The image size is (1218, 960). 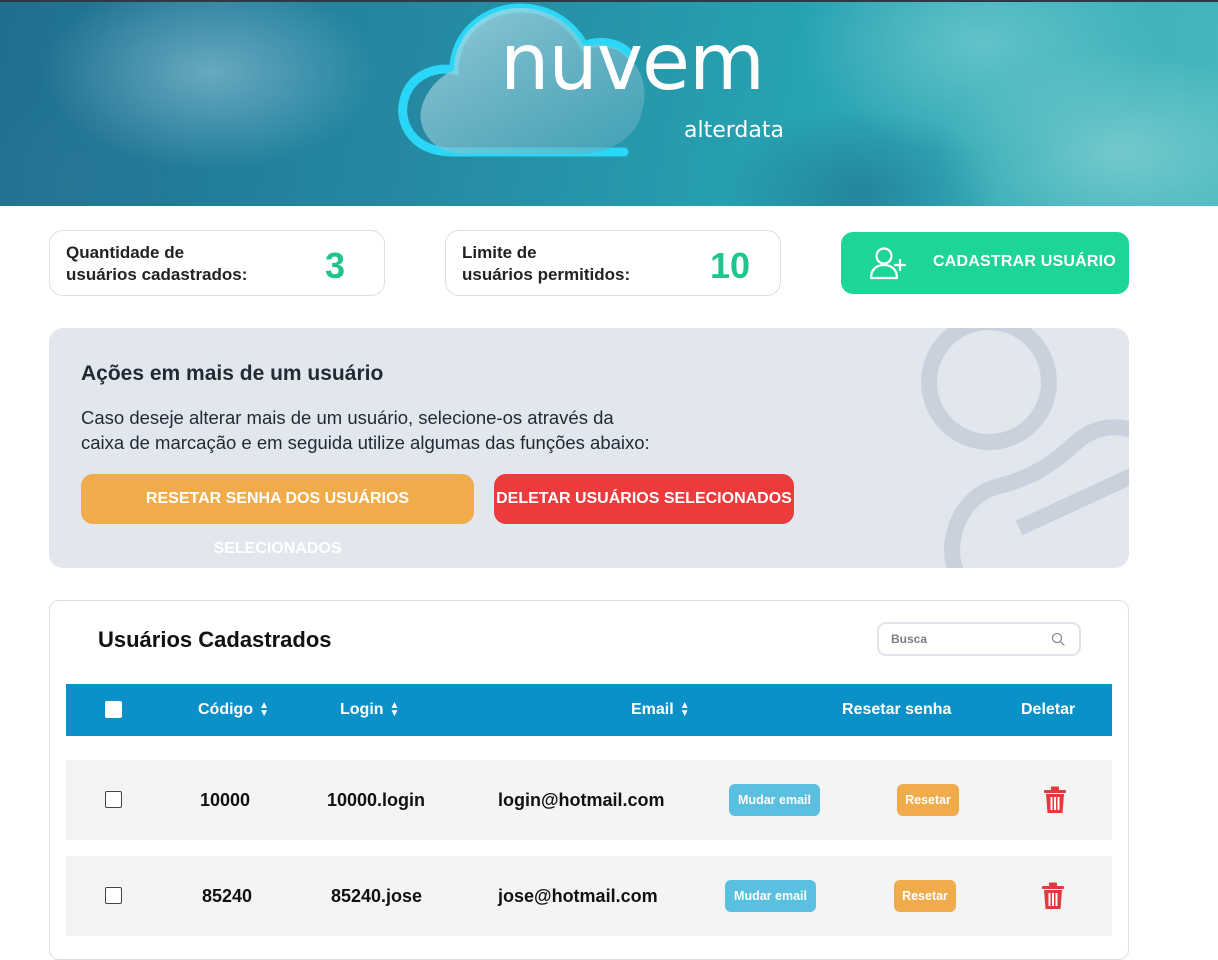 I want to click on users-limit-card: Limite de usuários permitidos: 10, so click(x=613, y=263).